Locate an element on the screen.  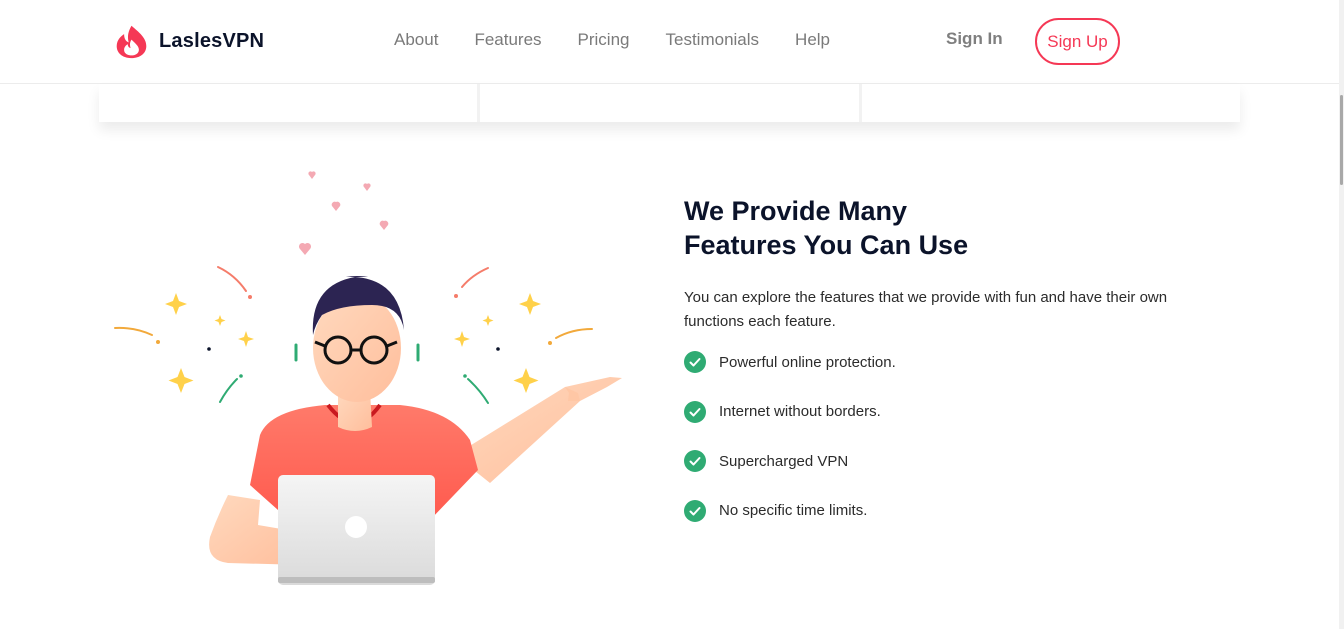
sign-in-link: Sign In is located at coordinates (974, 39).